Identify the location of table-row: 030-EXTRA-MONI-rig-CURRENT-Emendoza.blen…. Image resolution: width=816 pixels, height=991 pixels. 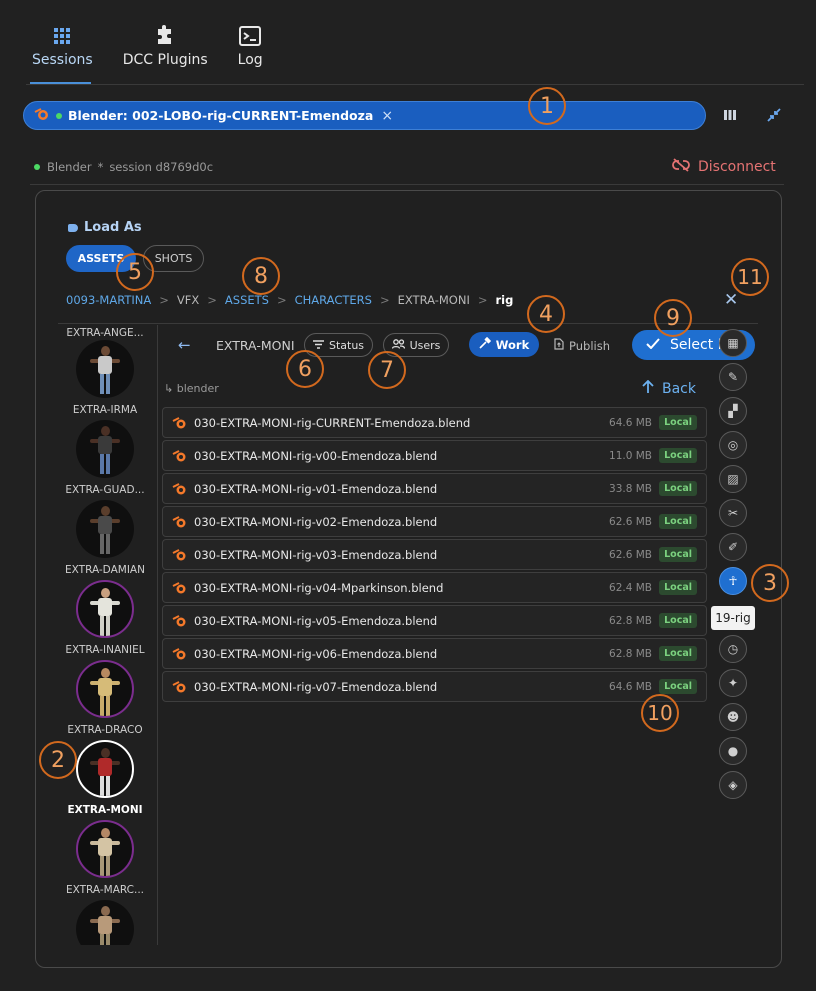
(434, 422).